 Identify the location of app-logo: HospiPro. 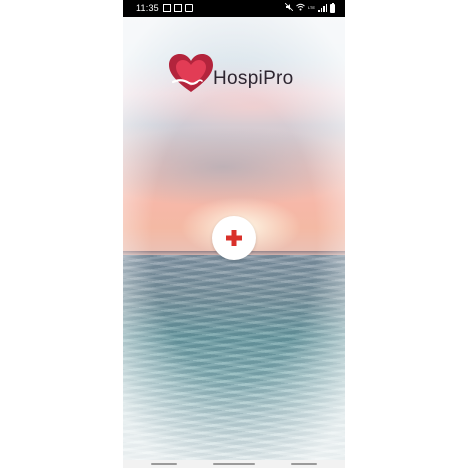
(230, 74).